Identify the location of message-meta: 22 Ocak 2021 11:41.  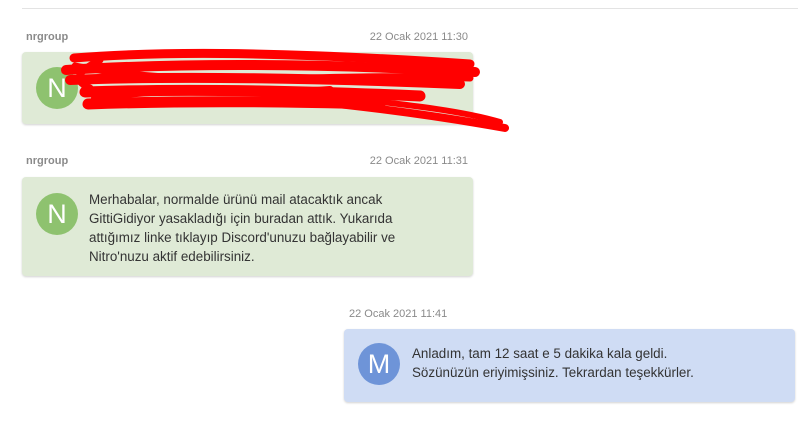
(449, 316).